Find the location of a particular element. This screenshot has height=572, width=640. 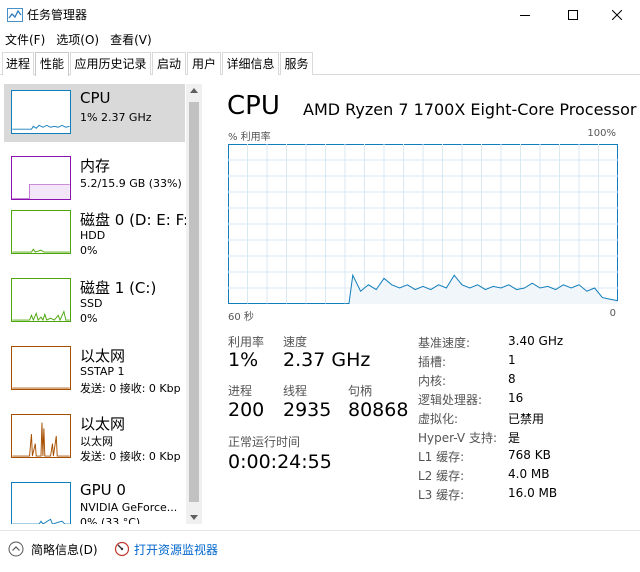

resource-item-ethernet: 以太网 以太网 发送: 0 接收: 0 Kbp is located at coordinates (94, 437).